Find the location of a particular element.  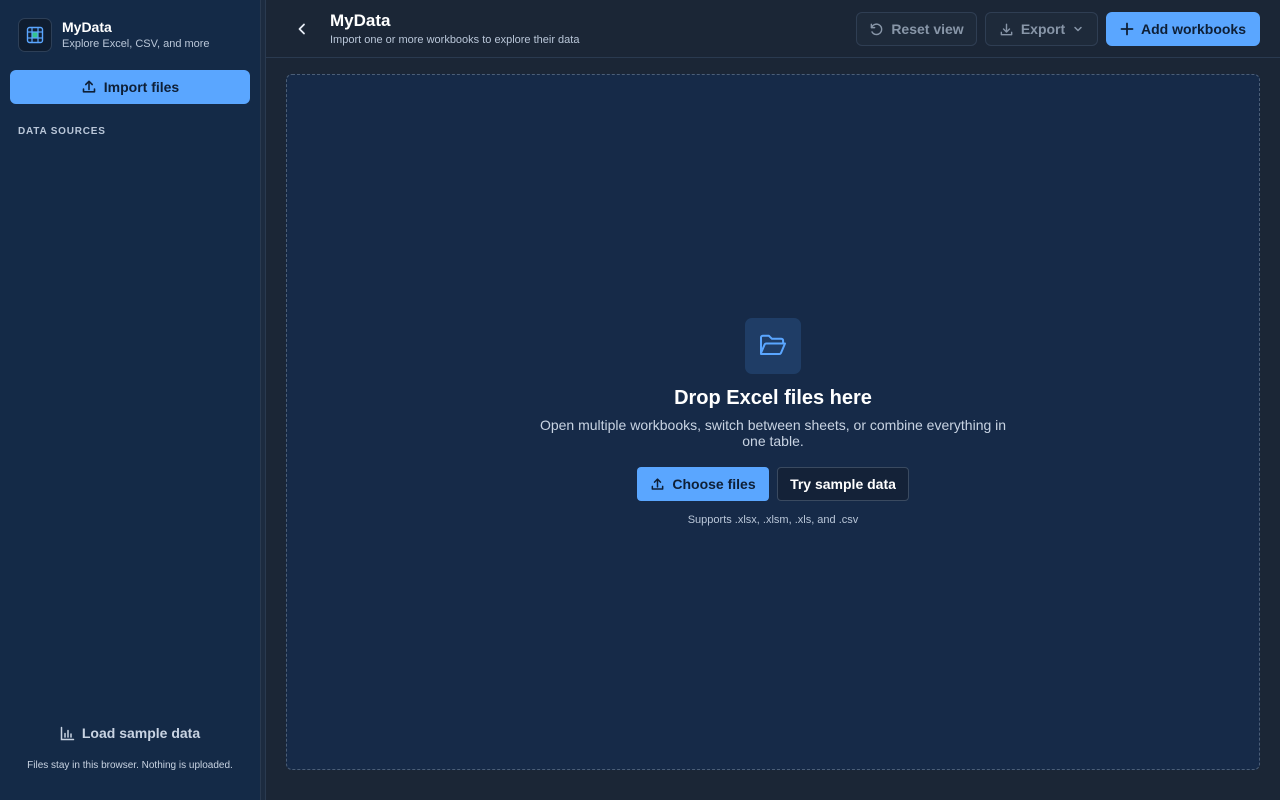

choose-files-button: Choose files is located at coordinates (703, 484).